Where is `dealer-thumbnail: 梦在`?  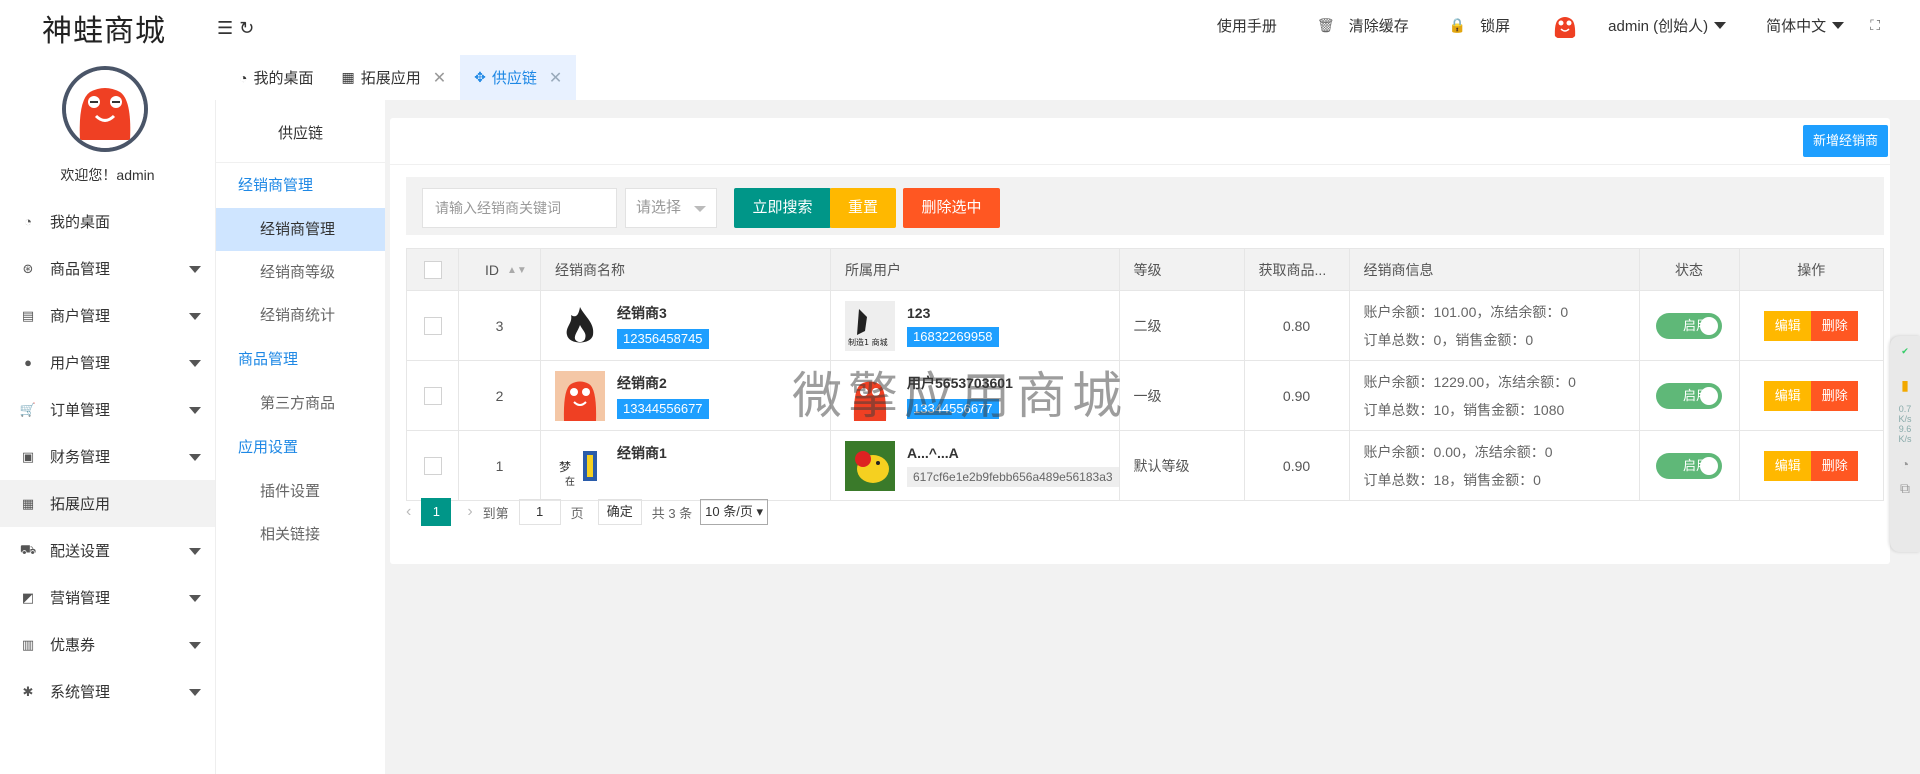 dealer-thumbnail: 梦在 is located at coordinates (580, 465).